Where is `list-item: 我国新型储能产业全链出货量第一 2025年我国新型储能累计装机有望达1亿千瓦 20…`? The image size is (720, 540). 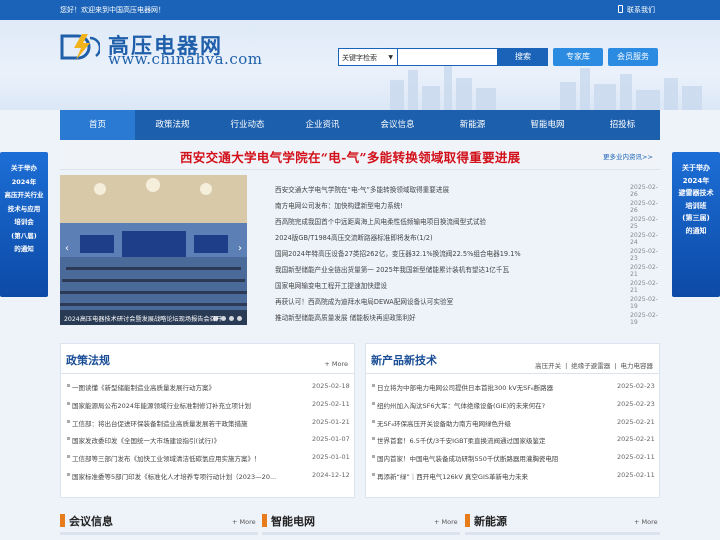 list-item: 我国新型储能产业全链出货量第一 2025年我国新型储能累计装机有望达1亿千瓦 20… is located at coordinates (465, 269).